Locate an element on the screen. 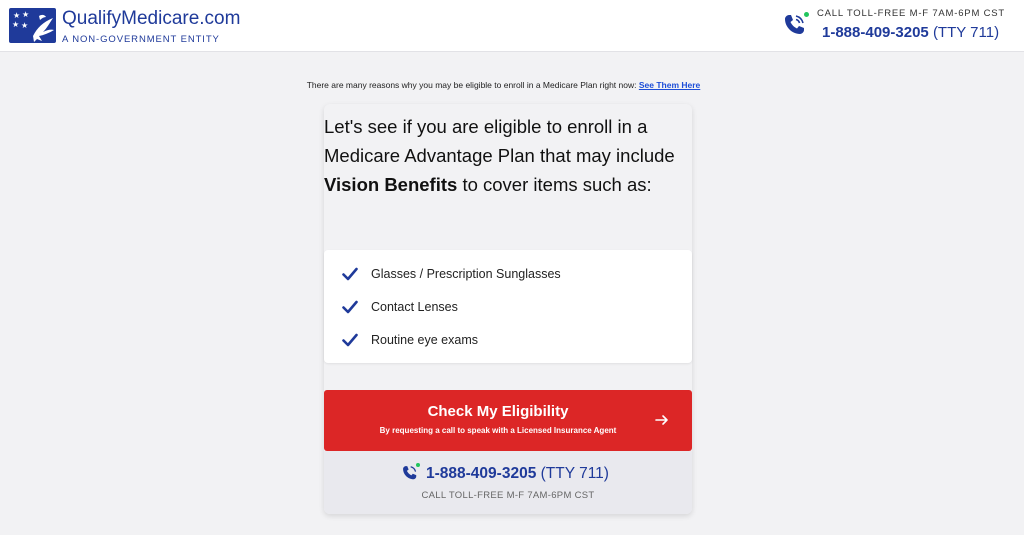 The height and width of the screenshot is (535, 1024). call-phone-number: 1-888-409-3205 is located at coordinates (481, 473).